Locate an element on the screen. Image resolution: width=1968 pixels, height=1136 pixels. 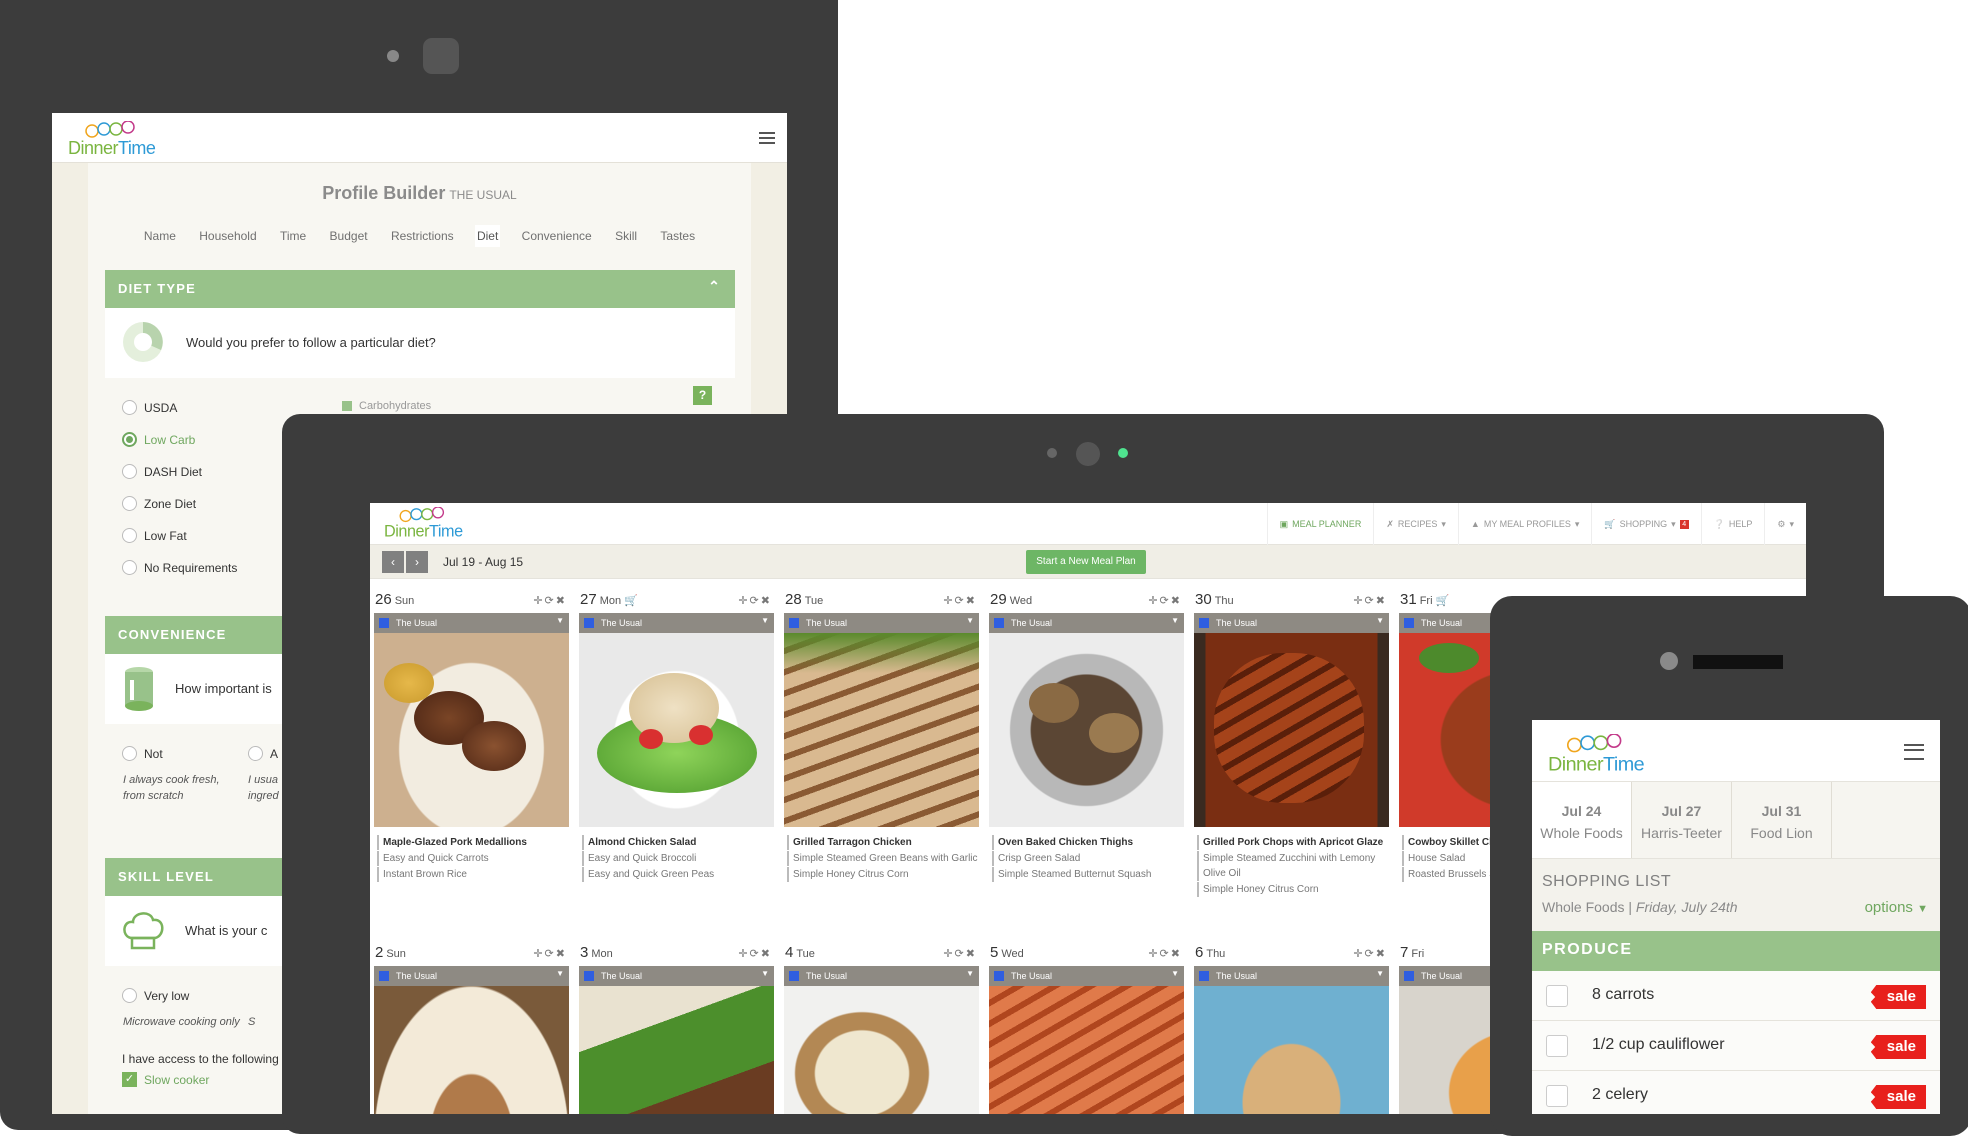
side-dish: Simple Steamed Butternut Squash is located at coordinates (1088, 874).